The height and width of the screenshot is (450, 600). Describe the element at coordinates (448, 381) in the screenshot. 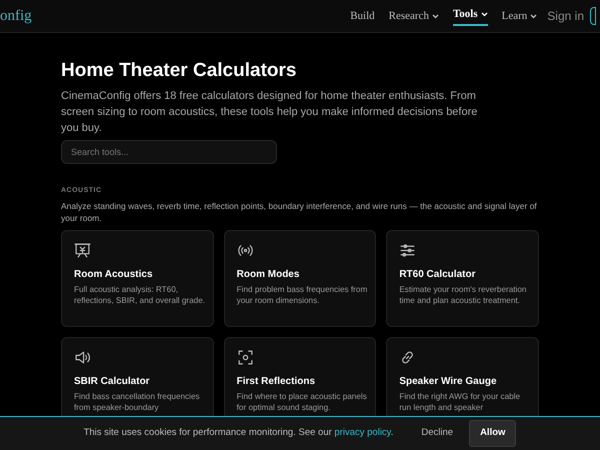

I see `card-title: Speaker Wire Gauge` at that location.